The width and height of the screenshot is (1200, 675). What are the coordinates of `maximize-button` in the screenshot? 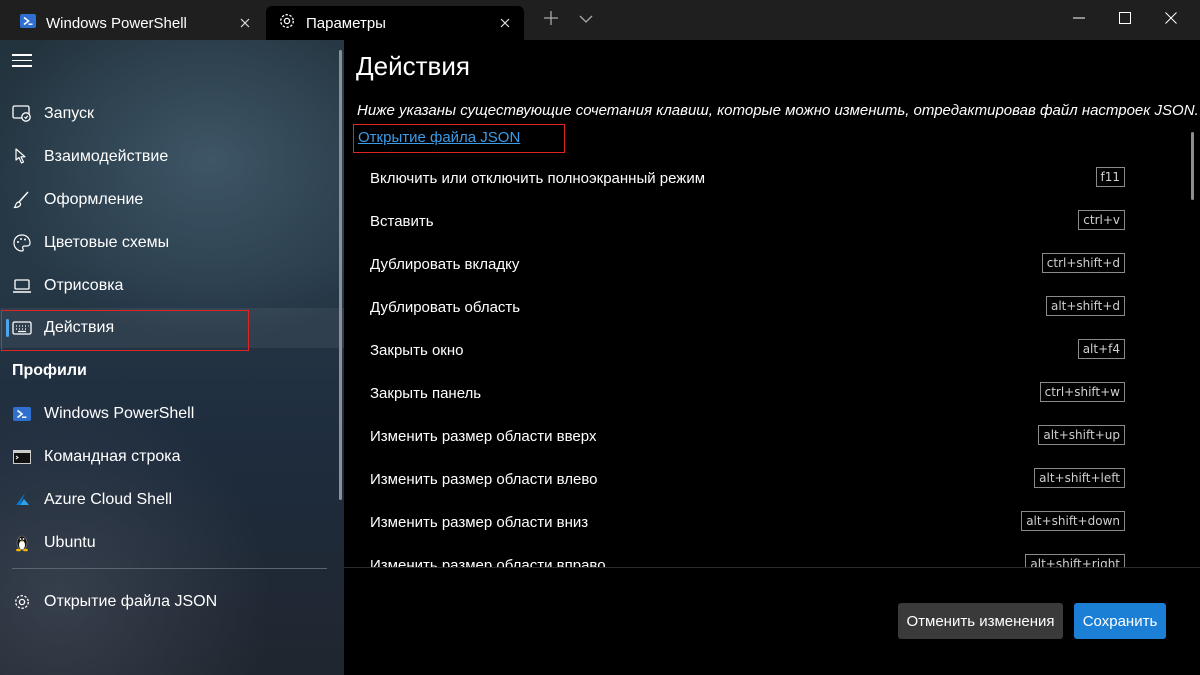 It's located at (1125, 20).